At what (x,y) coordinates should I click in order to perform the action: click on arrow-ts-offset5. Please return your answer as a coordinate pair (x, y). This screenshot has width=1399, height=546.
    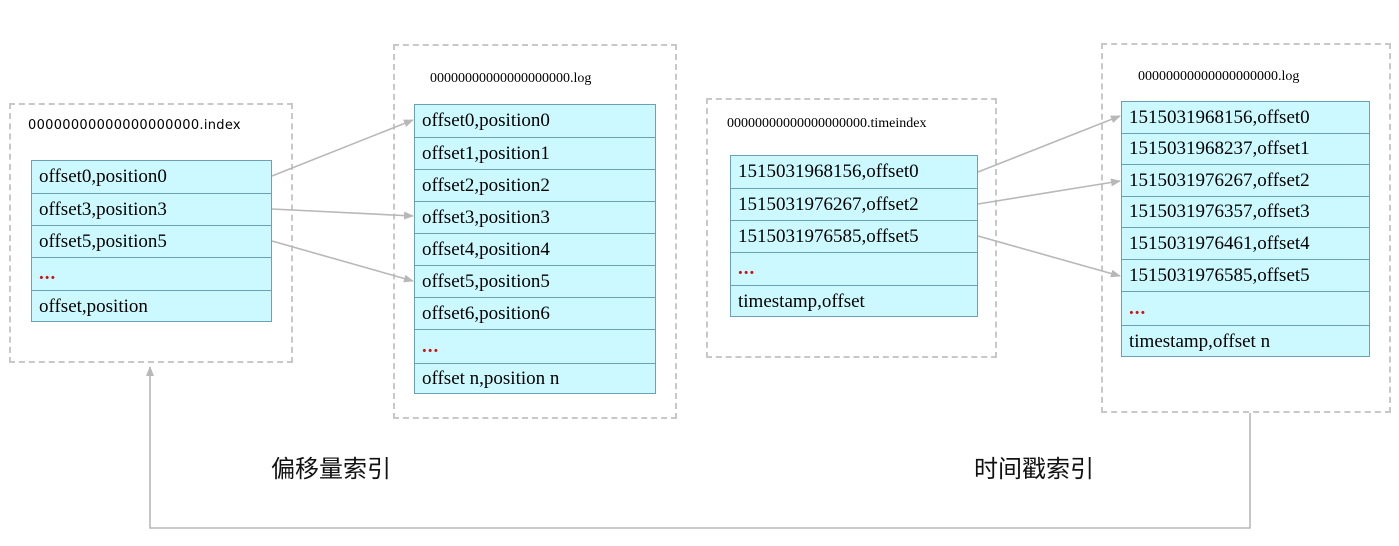
    Looking at the image, I should click on (1049, 256).